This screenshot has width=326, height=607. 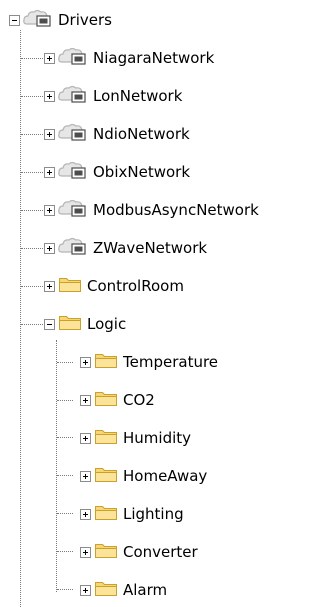 What do you see at coordinates (141, 134) in the screenshot?
I see `tree-node-label: NdioNetwork` at bounding box center [141, 134].